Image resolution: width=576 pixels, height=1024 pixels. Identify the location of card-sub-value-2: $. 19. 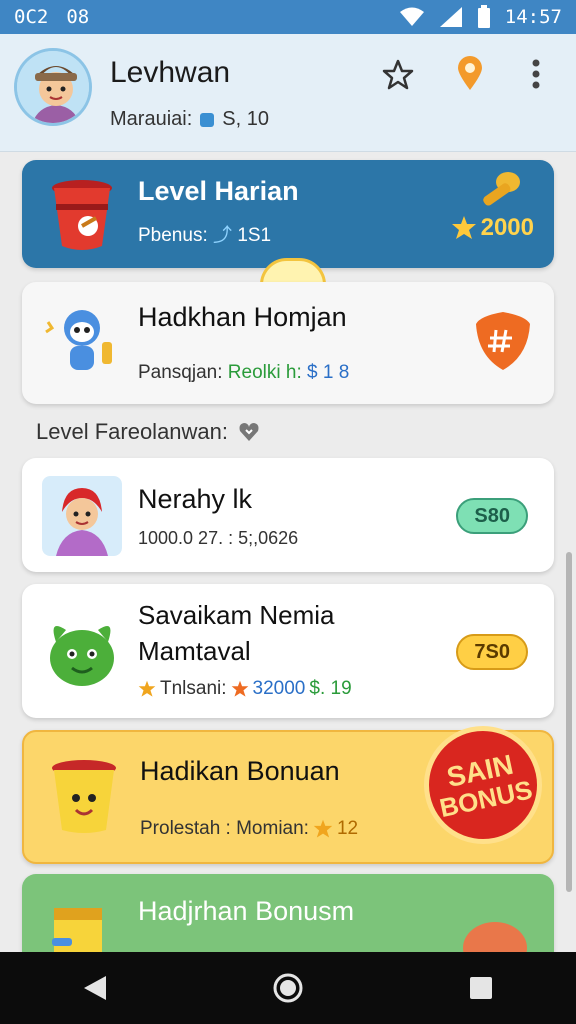
(330, 688).